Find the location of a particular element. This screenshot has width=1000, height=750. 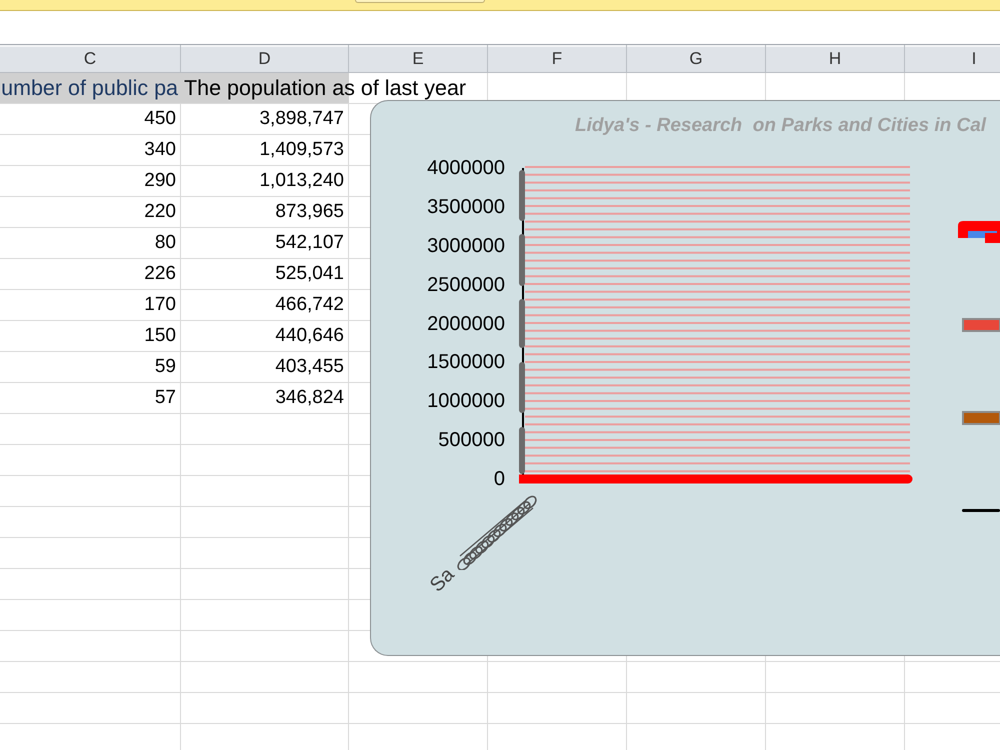

table-cell: 290 is located at coordinates (90, 181).